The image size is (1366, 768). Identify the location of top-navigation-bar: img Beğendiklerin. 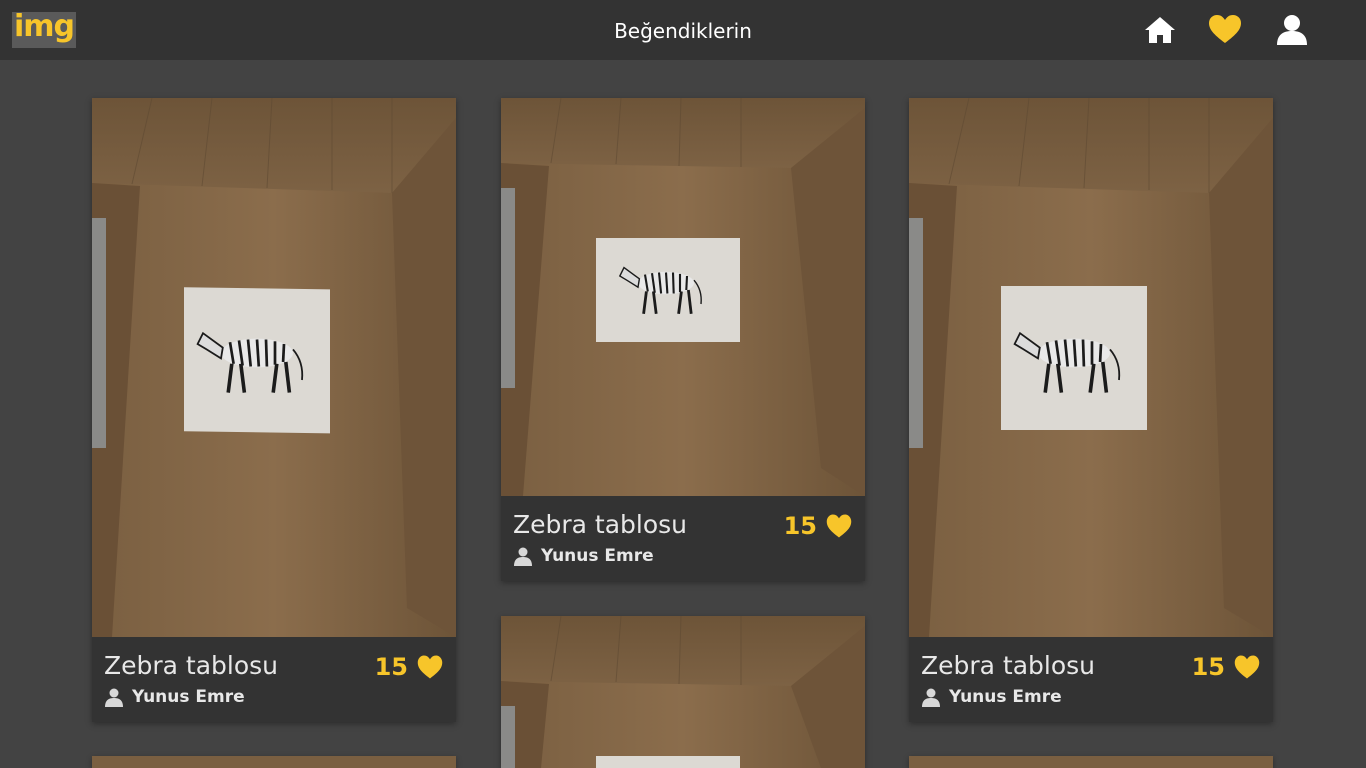
(683, 30).